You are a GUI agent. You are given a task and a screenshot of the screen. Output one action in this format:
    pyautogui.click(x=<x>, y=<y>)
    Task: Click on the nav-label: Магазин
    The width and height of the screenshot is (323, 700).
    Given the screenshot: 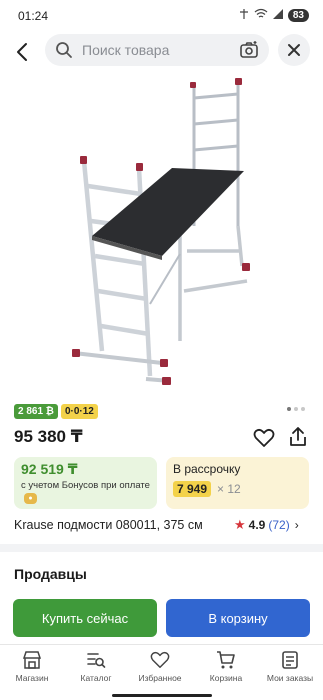 What is the action you would take?
    pyautogui.click(x=32, y=678)
    